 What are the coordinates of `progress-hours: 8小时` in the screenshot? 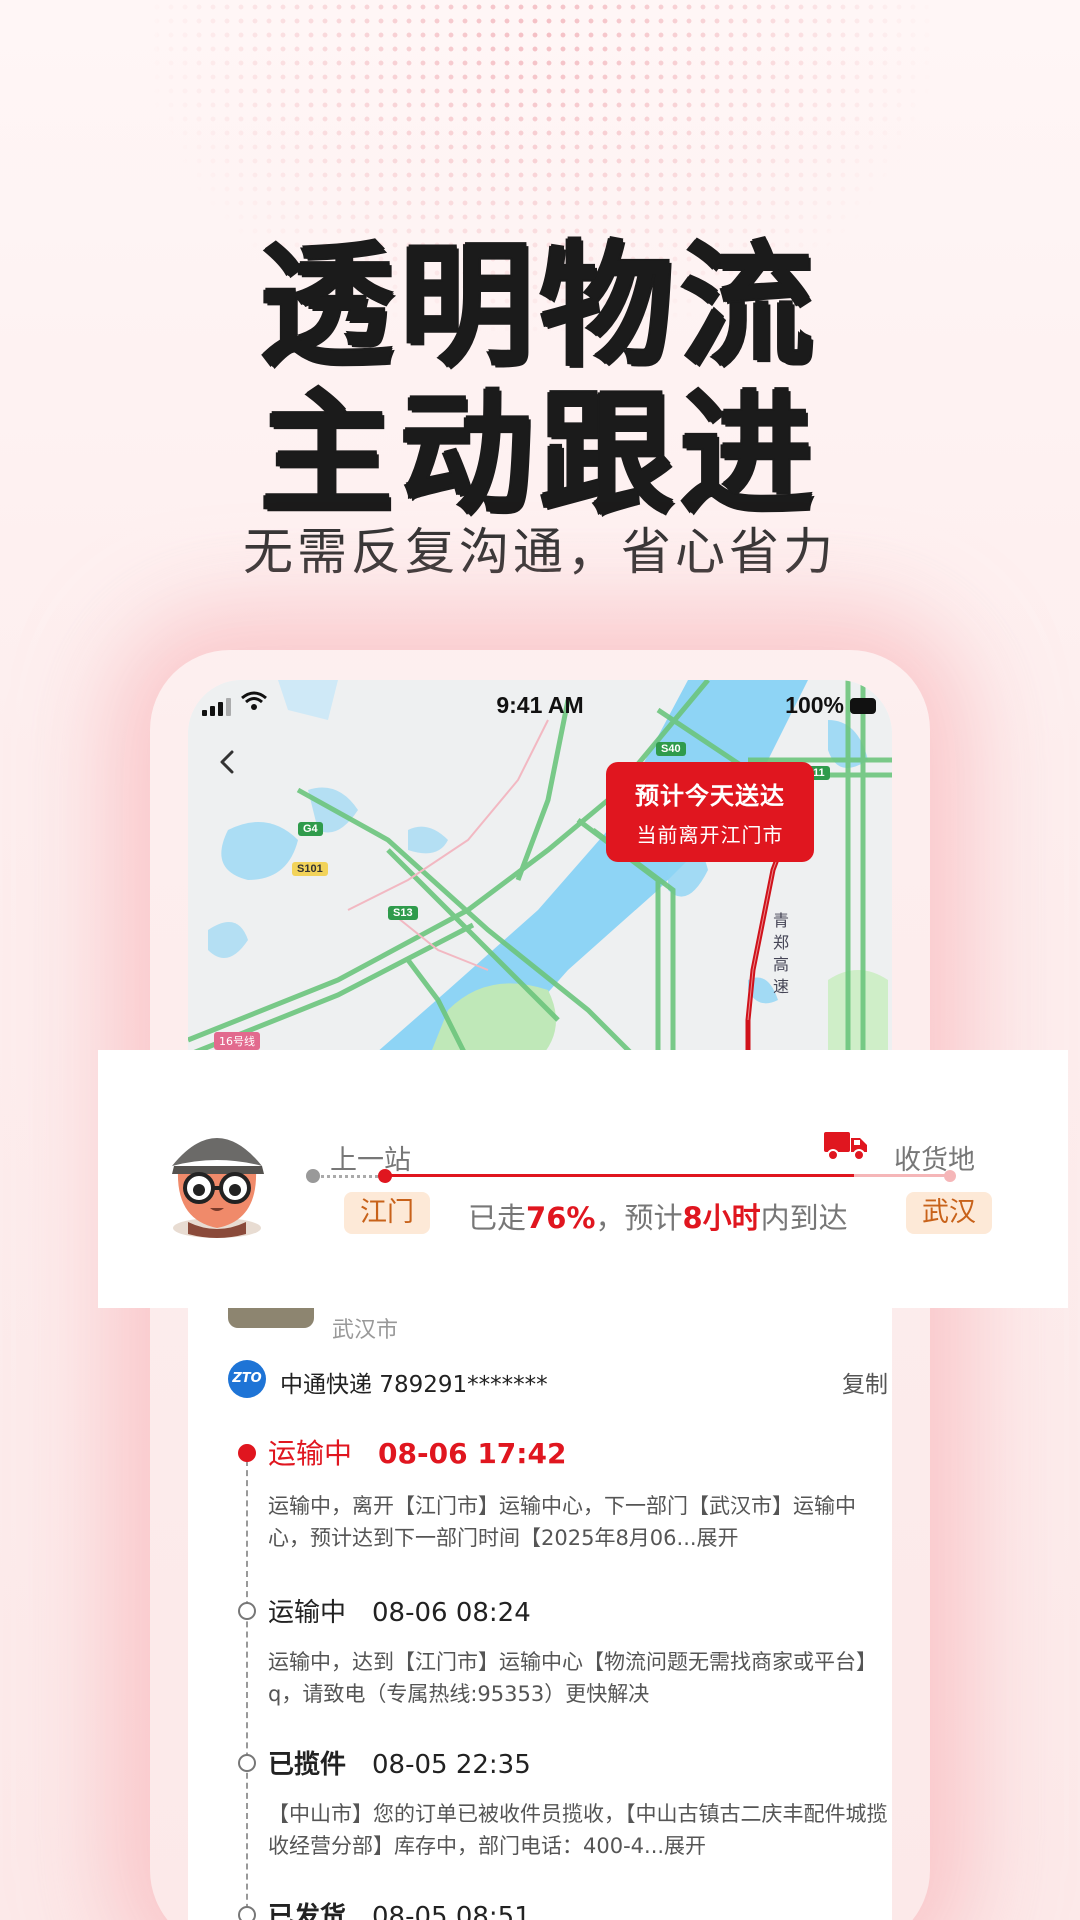 It's located at (721, 1218).